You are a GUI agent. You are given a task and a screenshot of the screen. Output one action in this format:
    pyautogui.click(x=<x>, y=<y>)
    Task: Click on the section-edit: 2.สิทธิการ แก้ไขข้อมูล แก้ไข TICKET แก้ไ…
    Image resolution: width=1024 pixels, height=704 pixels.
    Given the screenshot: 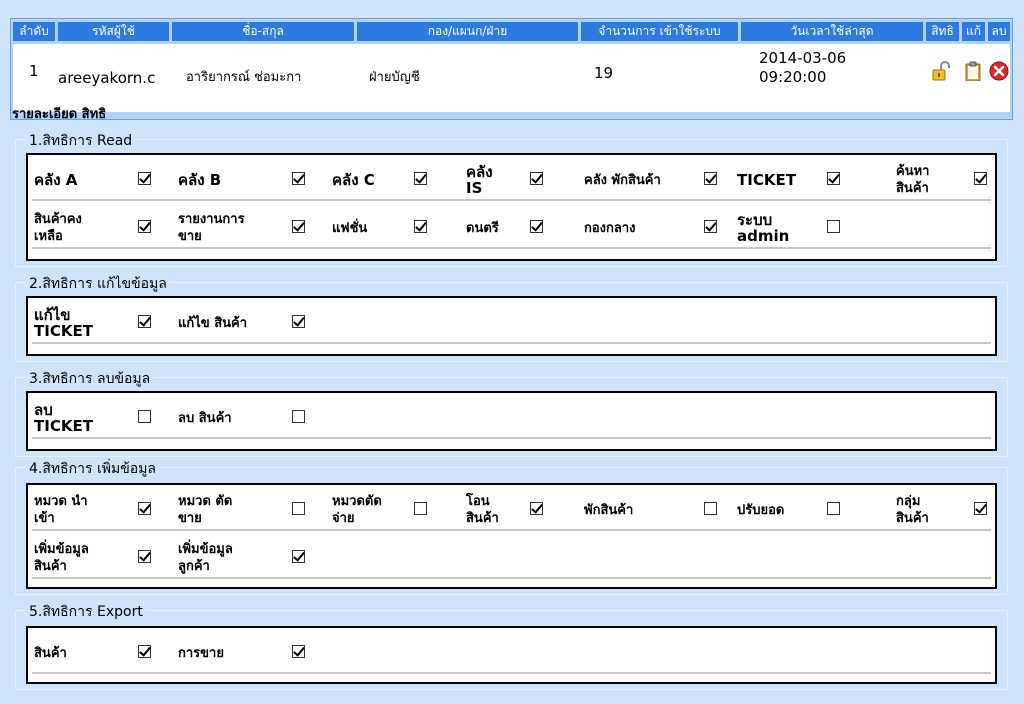 What is the action you would take?
    pyautogui.click(x=511, y=317)
    